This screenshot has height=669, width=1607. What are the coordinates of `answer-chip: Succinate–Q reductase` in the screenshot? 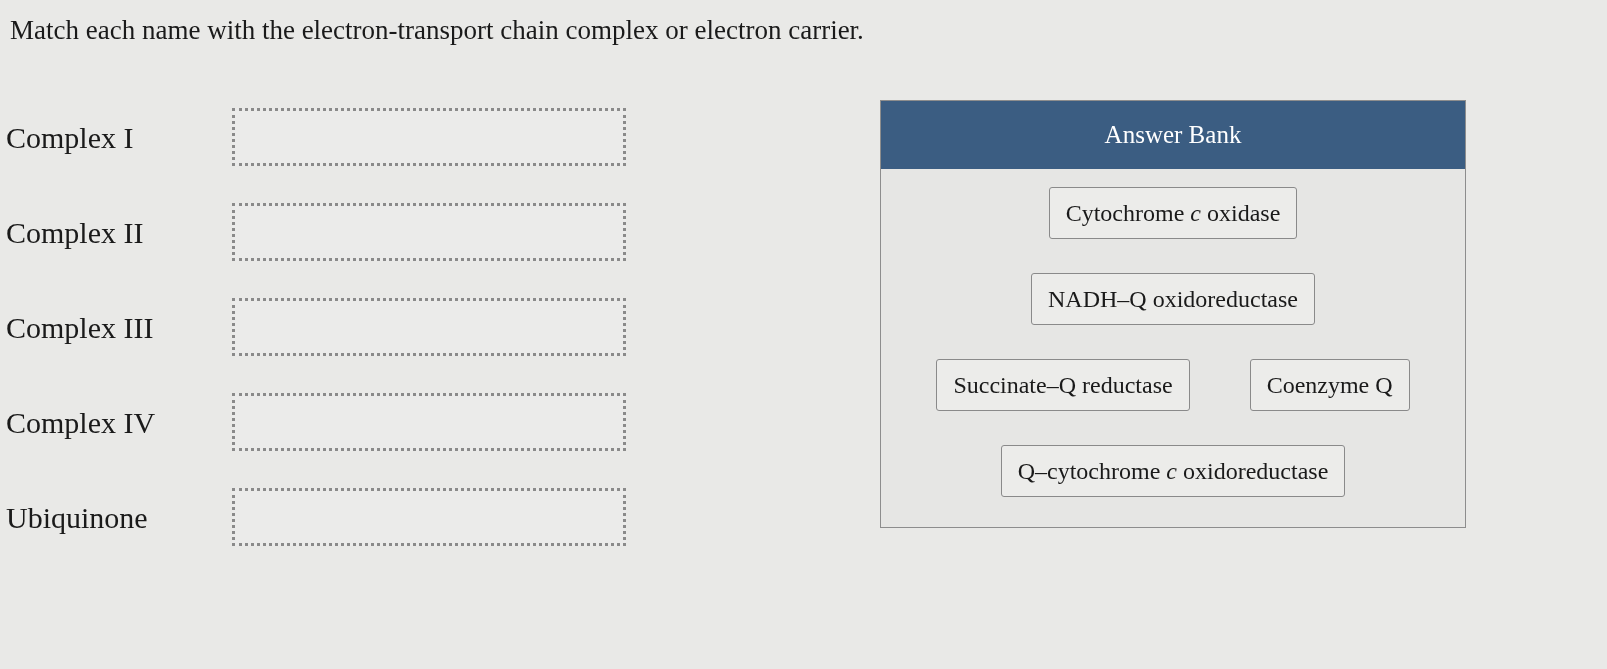 It's located at (1063, 385).